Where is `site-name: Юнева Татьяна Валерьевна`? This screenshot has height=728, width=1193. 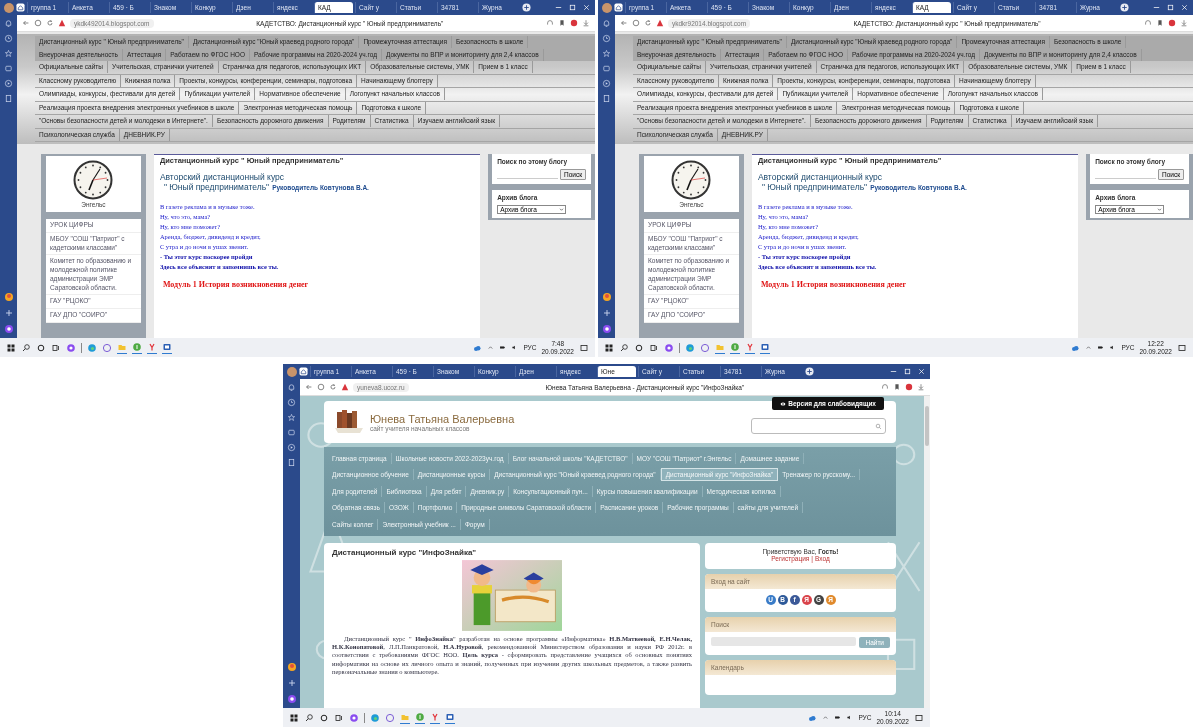 site-name: Юнева Татьяна Валерьевна is located at coordinates (442, 418).